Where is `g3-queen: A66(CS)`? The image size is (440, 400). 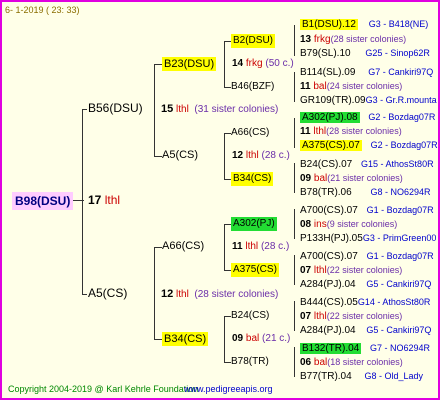 g3-queen: A66(CS) is located at coordinates (250, 133).